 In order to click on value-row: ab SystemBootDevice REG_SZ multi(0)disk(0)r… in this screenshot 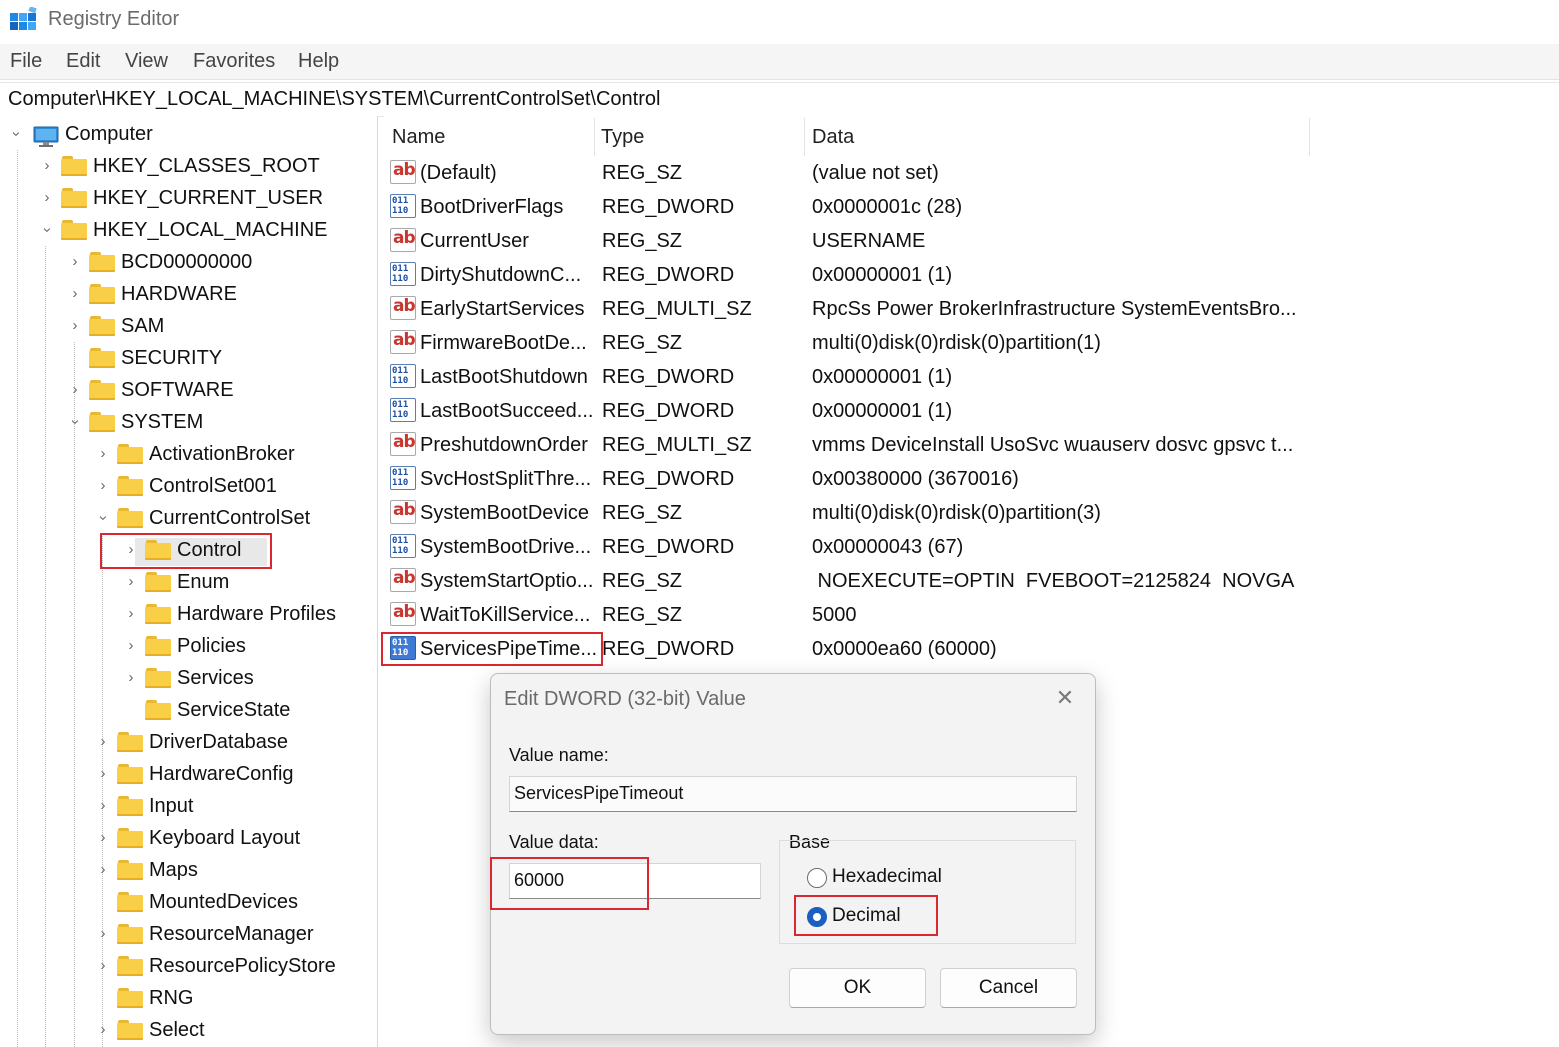, I will do `click(884, 513)`.